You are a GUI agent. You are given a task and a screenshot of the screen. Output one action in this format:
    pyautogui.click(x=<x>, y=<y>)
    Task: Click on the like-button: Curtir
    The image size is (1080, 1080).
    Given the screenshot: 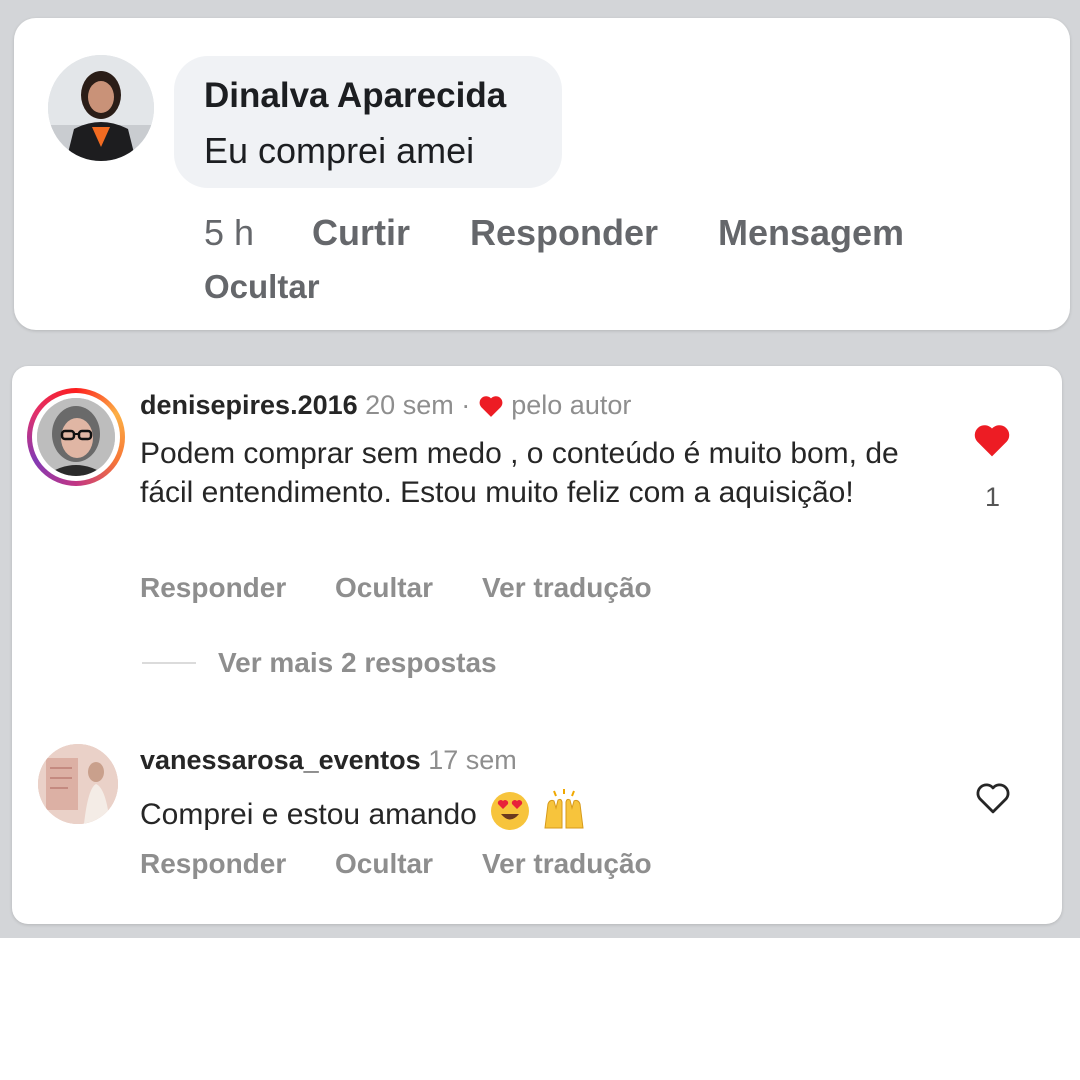 What is the action you would take?
    pyautogui.click(x=361, y=233)
    